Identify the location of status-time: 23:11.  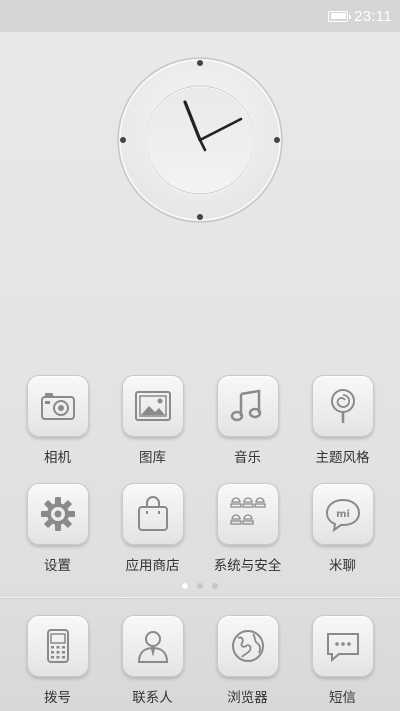
(373, 16).